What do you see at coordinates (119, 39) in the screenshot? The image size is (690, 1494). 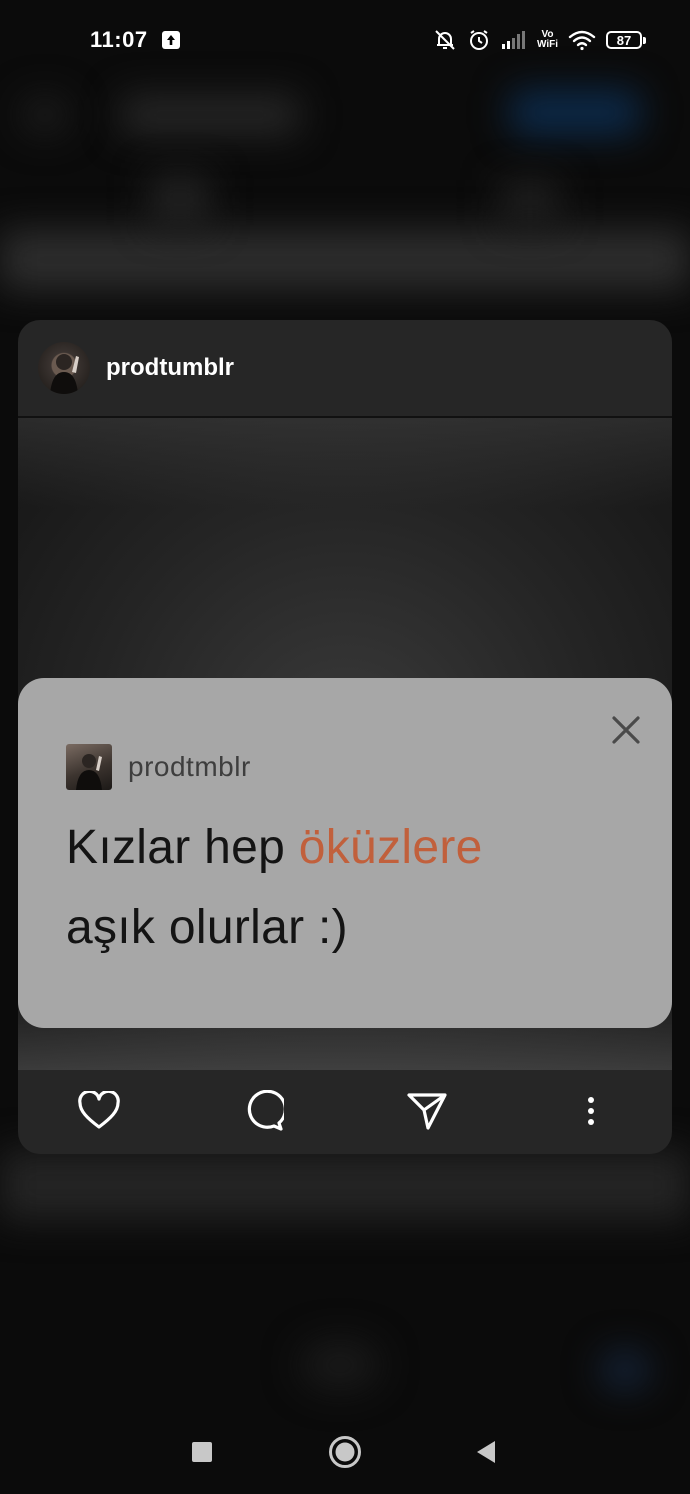 I see `status-clock: 11:07` at bounding box center [119, 39].